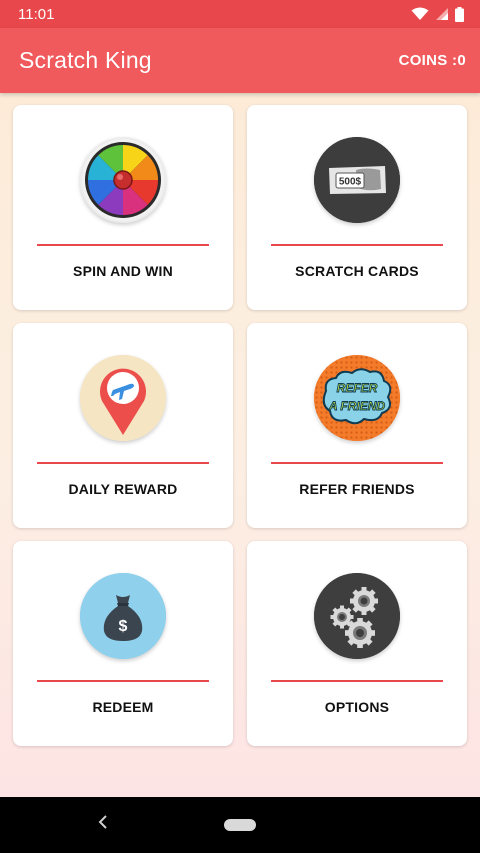 The width and height of the screenshot is (480, 853). What do you see at coordinates (36, 14) in the screenshot?
I see `status-time: 11:01` at bounding box center [36, 14].